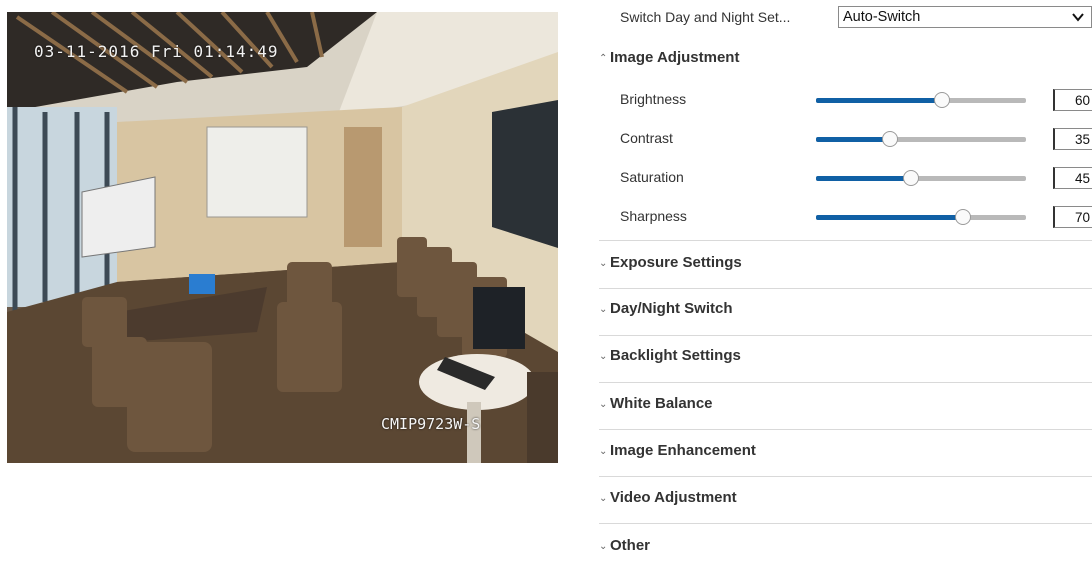  I want to click on section-title: White Balance, so click(661, 403).